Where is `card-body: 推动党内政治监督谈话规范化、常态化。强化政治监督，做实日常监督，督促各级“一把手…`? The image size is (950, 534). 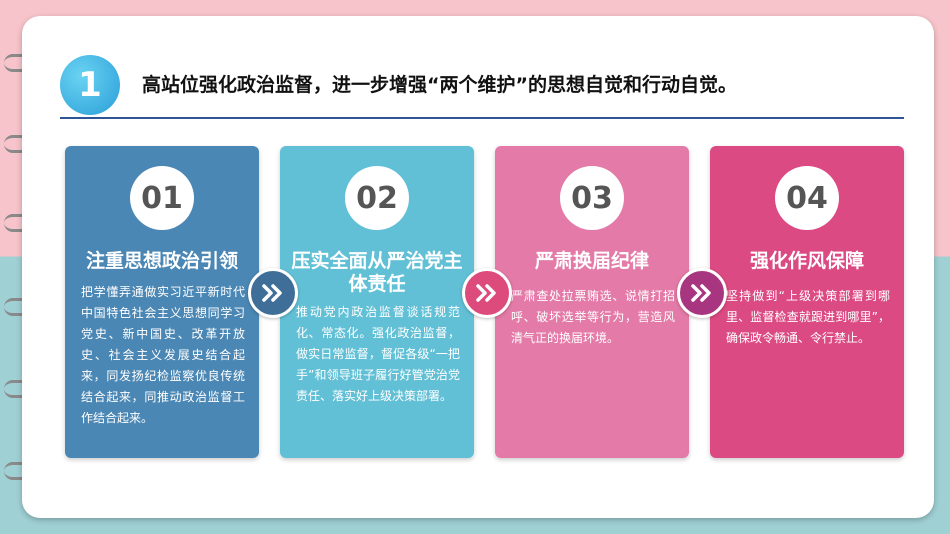 card-body: 推动党内政治监督谈话规范化、常态化。强化政治监督，做实日常监督，督促各级“一把手… is located at coordinates (378, 354).